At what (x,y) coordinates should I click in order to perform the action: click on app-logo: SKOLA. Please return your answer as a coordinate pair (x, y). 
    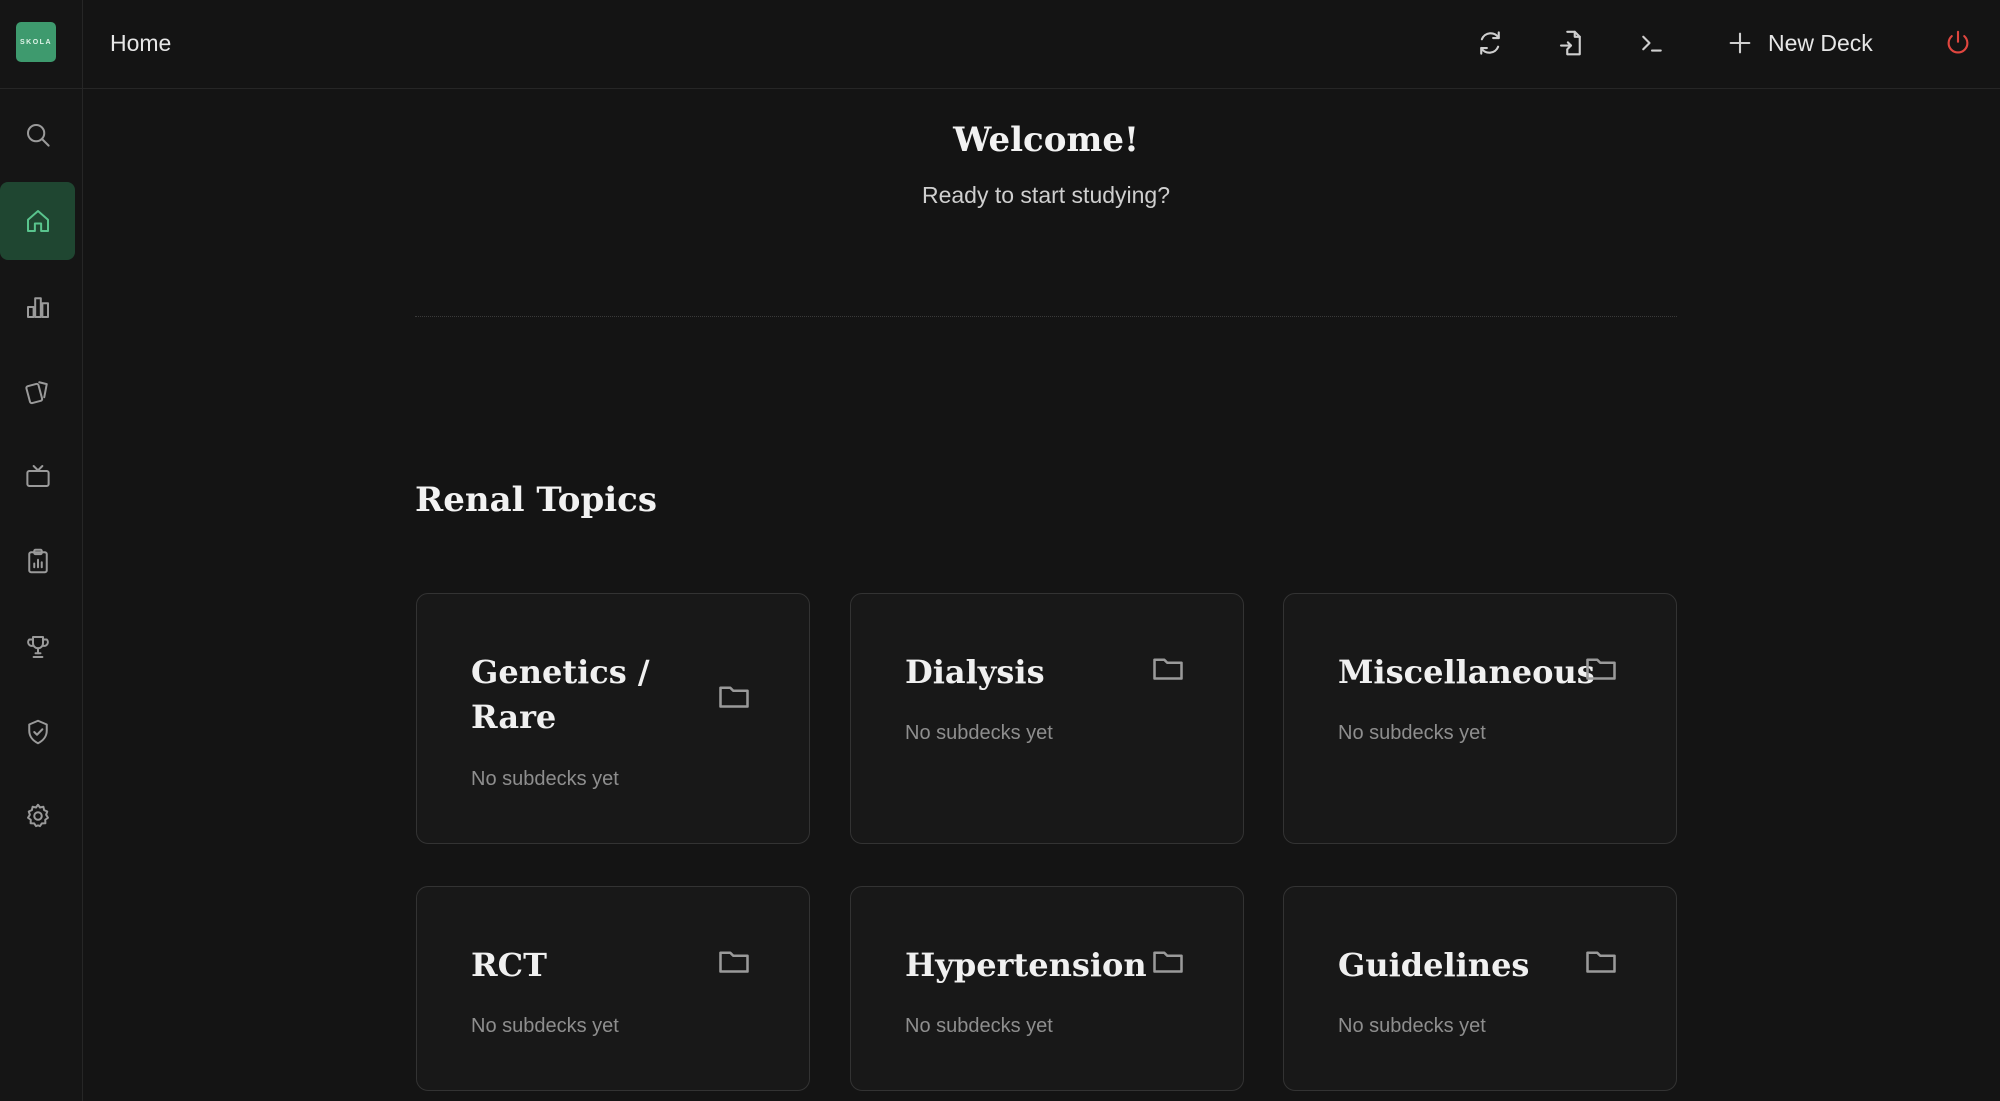
    Looking at the image, I should click on (36, 42).